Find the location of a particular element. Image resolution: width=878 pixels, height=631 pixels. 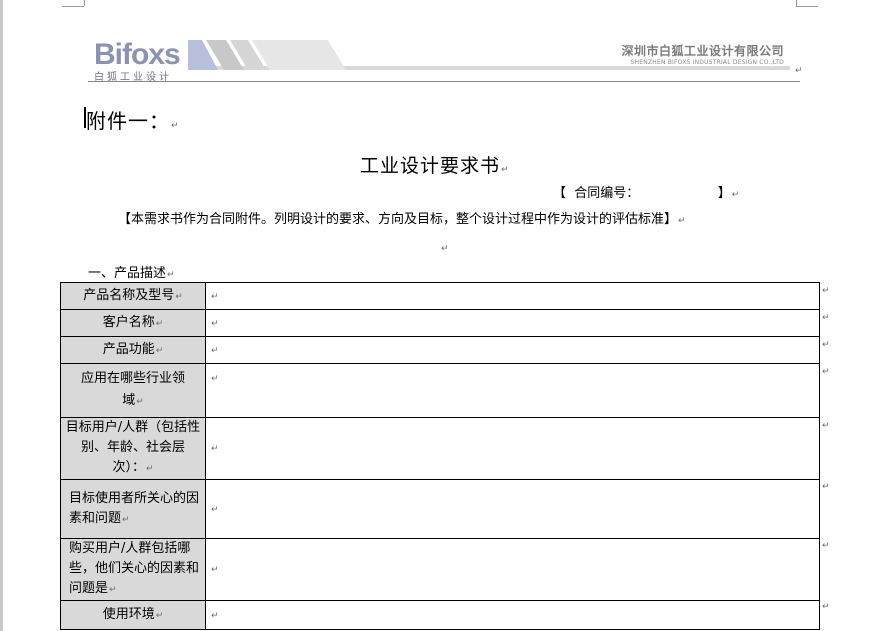

table-row: 客户名称↵ ↵ is located at coordinates (440, 323).